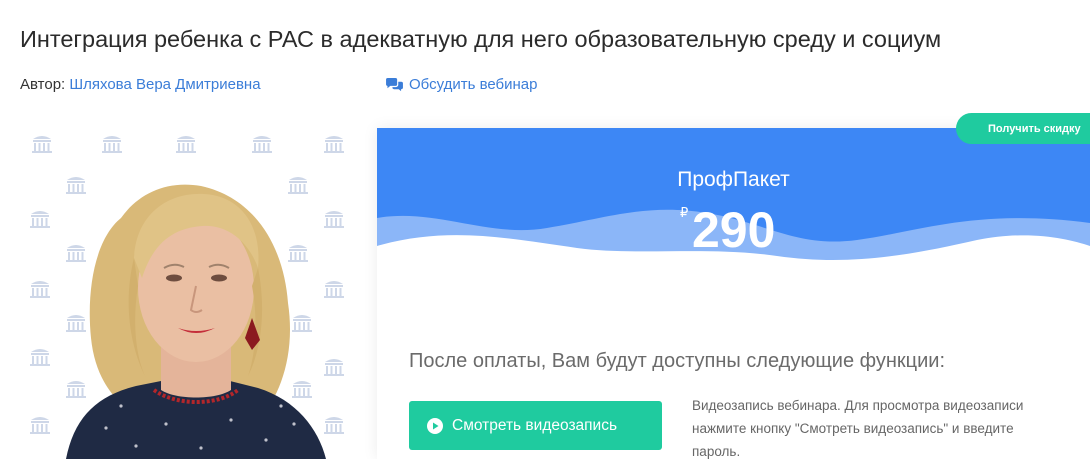 The height and width of the screenshot is (459, 1090). I want to click on currency-symbol: ₽, so click(684, 212).